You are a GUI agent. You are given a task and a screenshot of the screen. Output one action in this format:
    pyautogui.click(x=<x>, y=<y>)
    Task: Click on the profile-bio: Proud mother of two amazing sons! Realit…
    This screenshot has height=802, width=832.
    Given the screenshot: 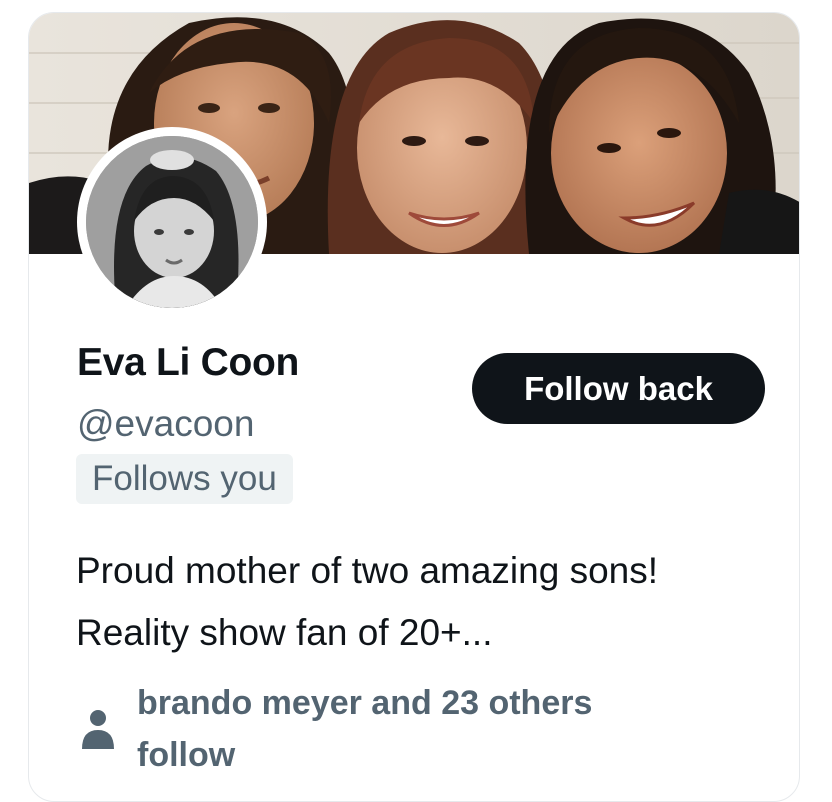 What is the action you would take?
    pyautogui.click(x=367, y=601)
    